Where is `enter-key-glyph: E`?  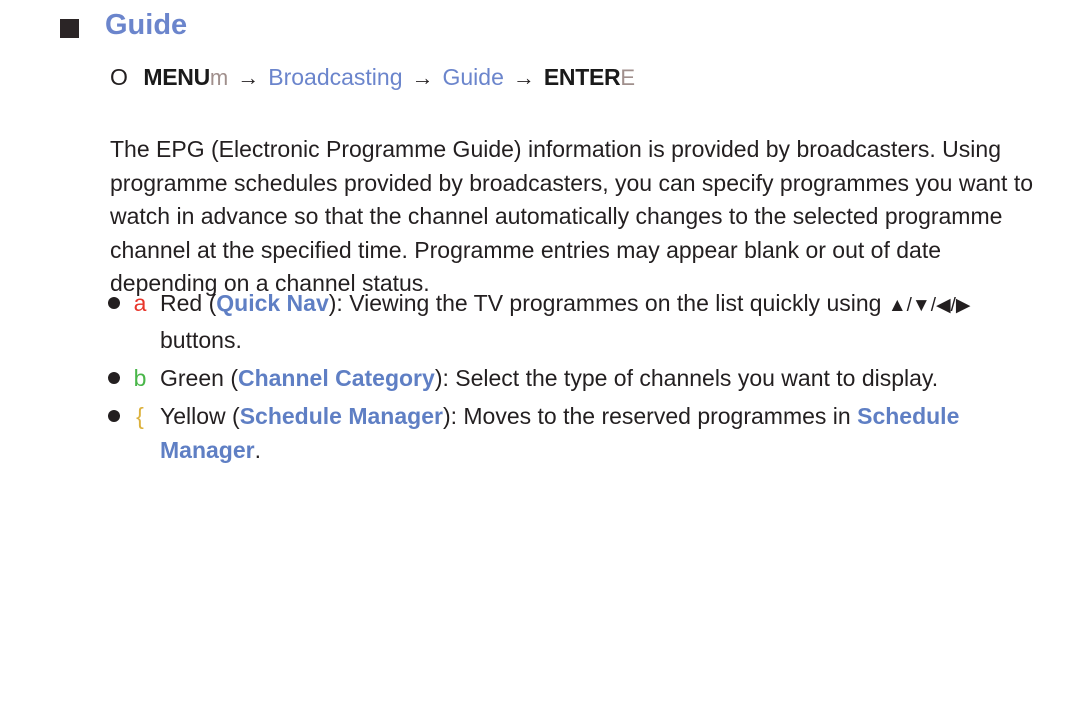 enter-key-glyph: E is located at coordinates (628, 77).